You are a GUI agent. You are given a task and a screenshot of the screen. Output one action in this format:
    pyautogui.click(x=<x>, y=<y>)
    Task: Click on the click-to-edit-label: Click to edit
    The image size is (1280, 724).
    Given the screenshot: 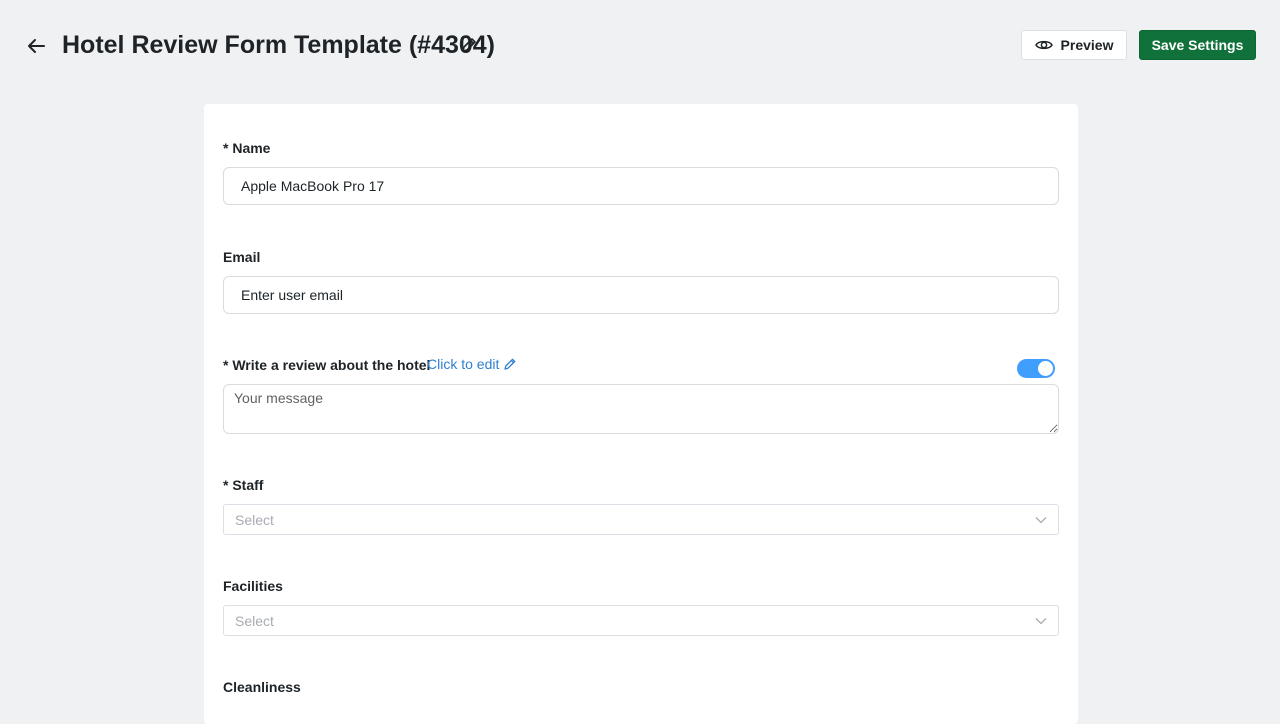 What is the action you would take?
    pyautogui.click(x=463, y=364)
    